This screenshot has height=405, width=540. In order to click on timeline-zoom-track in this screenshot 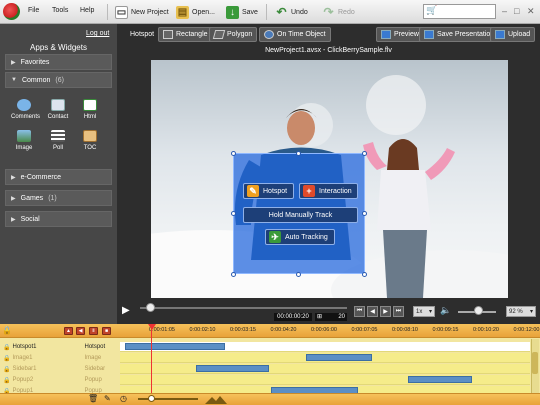, I will do `click(168, 399)`.